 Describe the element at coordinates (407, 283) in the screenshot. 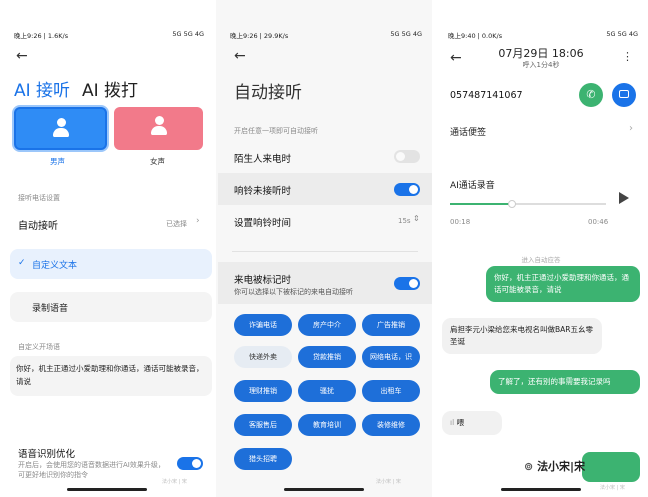

I see `marked-call-toggle` at that location.